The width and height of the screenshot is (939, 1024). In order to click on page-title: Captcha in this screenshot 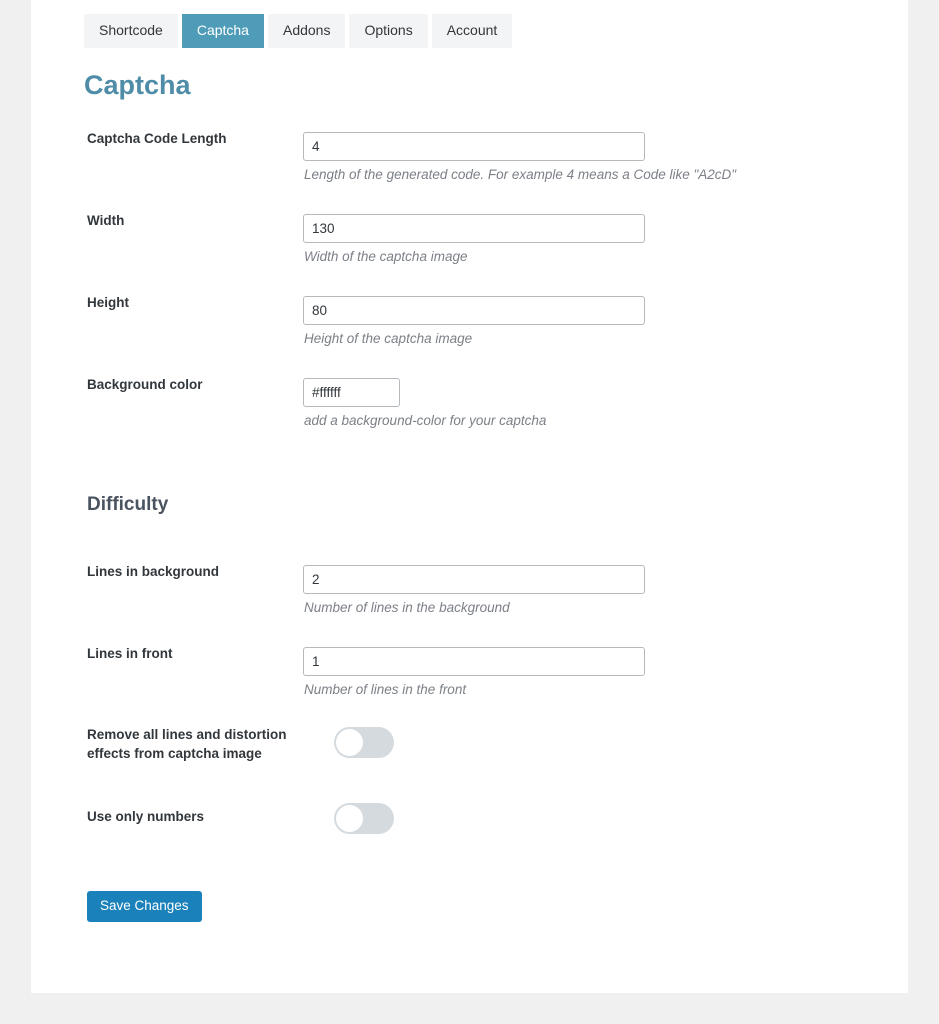, I will do `click(137, 85)`.